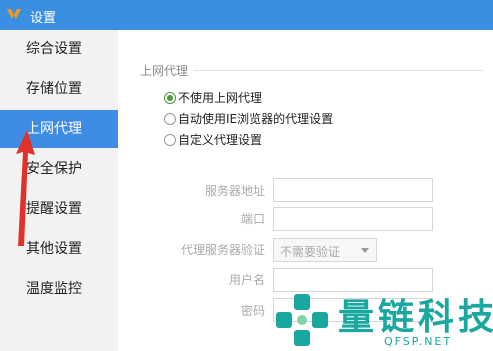 The width and height of the screenshot is (493, 351). What do you see at coordinates (302, 320) in the screenshot?
I see `watermark-logo-icon` at bounding box center [302, 320].